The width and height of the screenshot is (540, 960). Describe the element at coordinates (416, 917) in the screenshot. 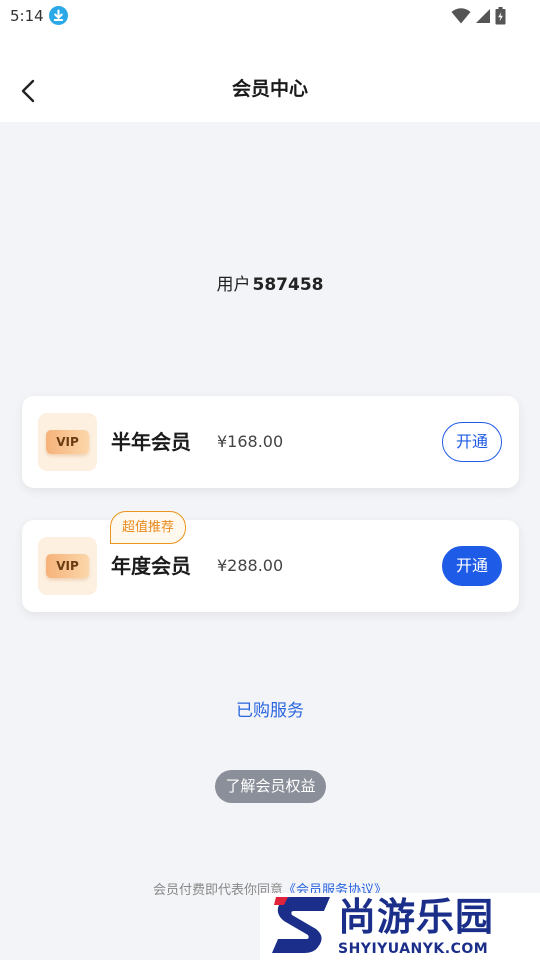

I see `watermark-brand: 尚游乐园` at that location.